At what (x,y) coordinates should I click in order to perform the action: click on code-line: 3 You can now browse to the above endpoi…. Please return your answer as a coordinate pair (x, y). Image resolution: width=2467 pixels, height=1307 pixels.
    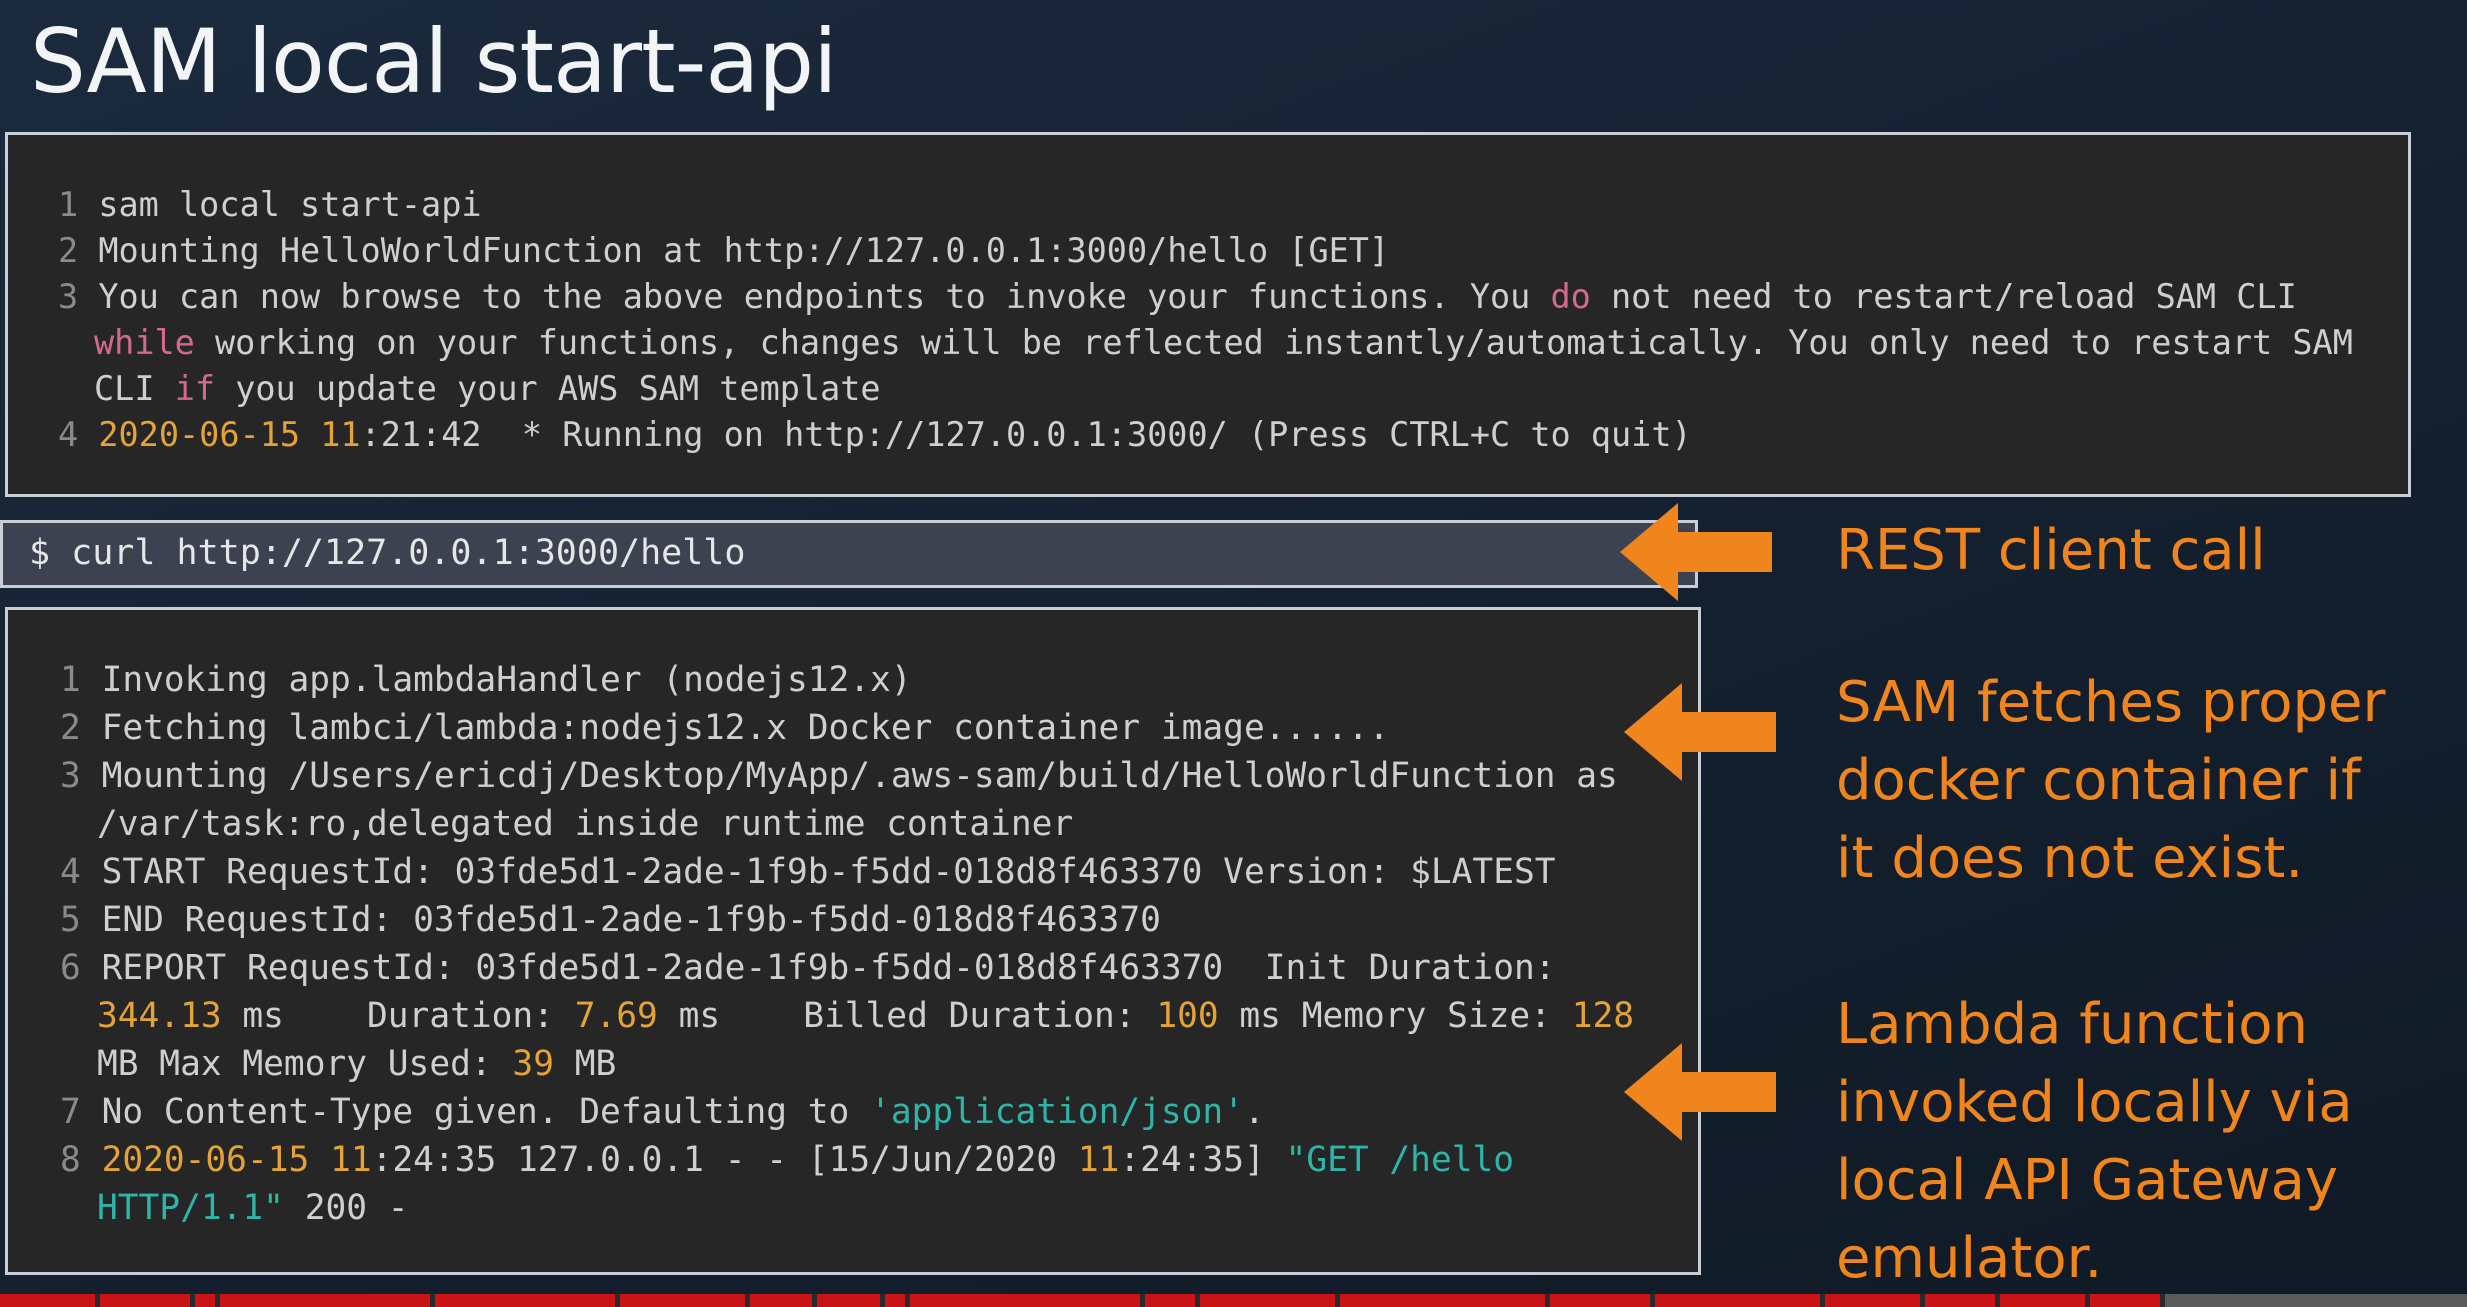
    Looking at the image, I should click on (1177, 296).